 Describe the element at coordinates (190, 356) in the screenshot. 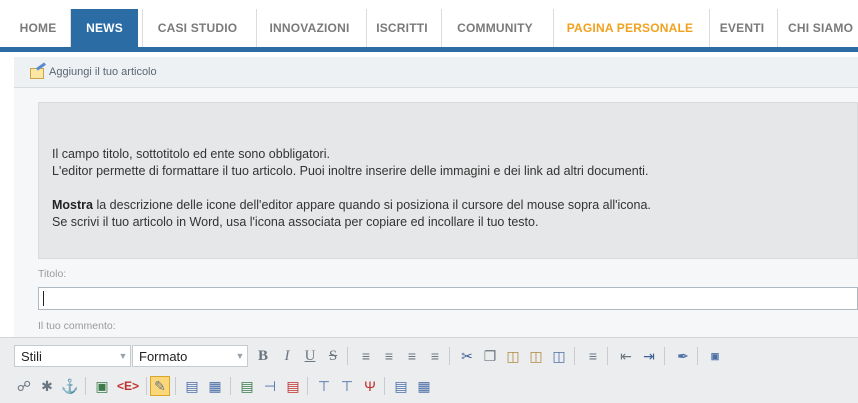

I see `format-select: Formato ▼` at that location.